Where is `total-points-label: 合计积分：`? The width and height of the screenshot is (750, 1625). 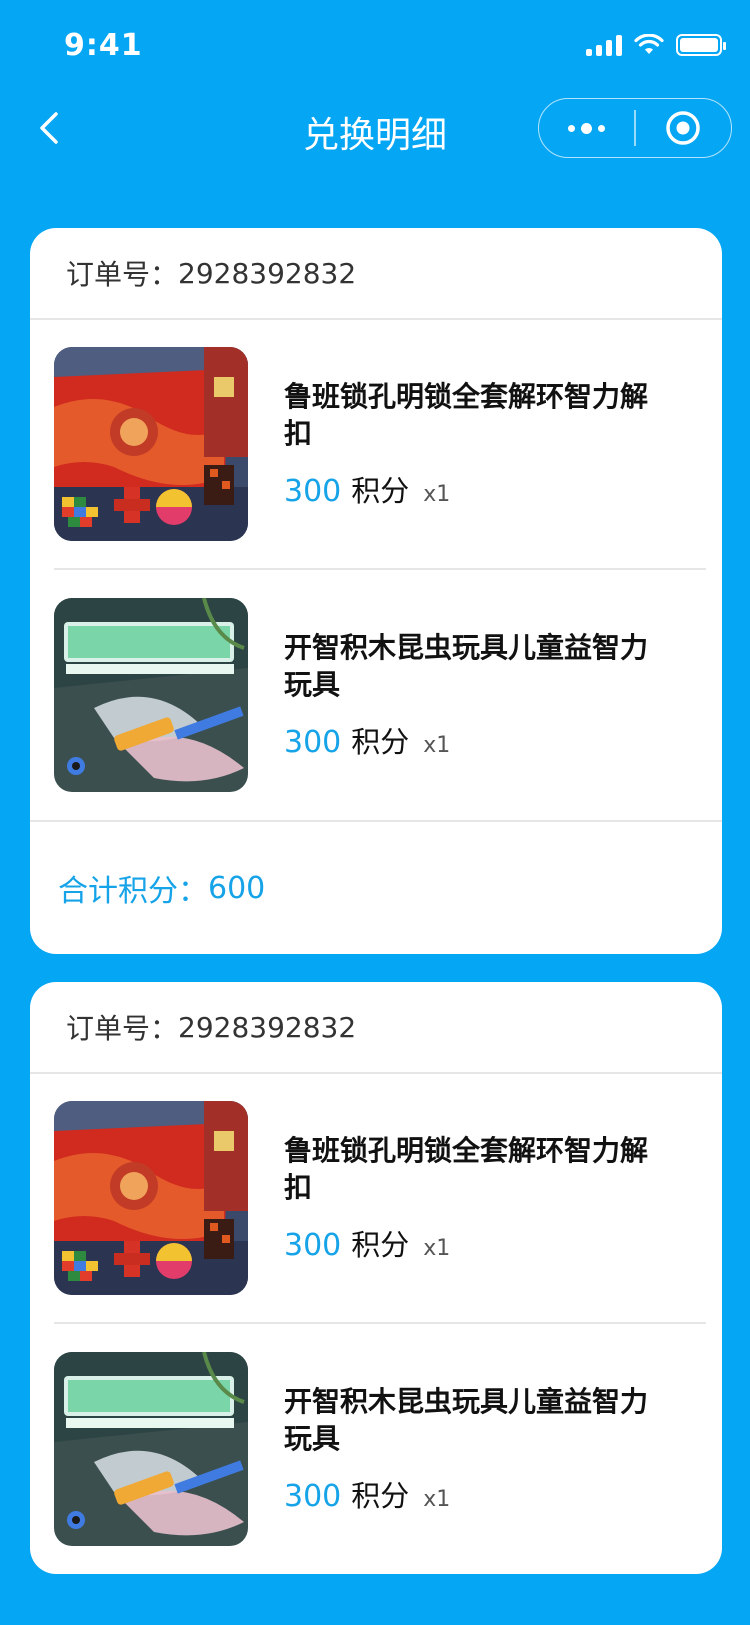 total-points-label: 合计积分： is located at coordinates (133, 891).